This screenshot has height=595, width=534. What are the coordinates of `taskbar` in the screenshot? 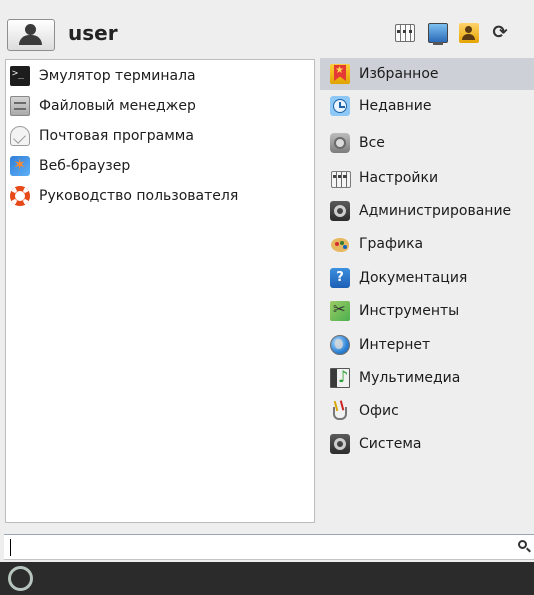 It's located at (267, 578).